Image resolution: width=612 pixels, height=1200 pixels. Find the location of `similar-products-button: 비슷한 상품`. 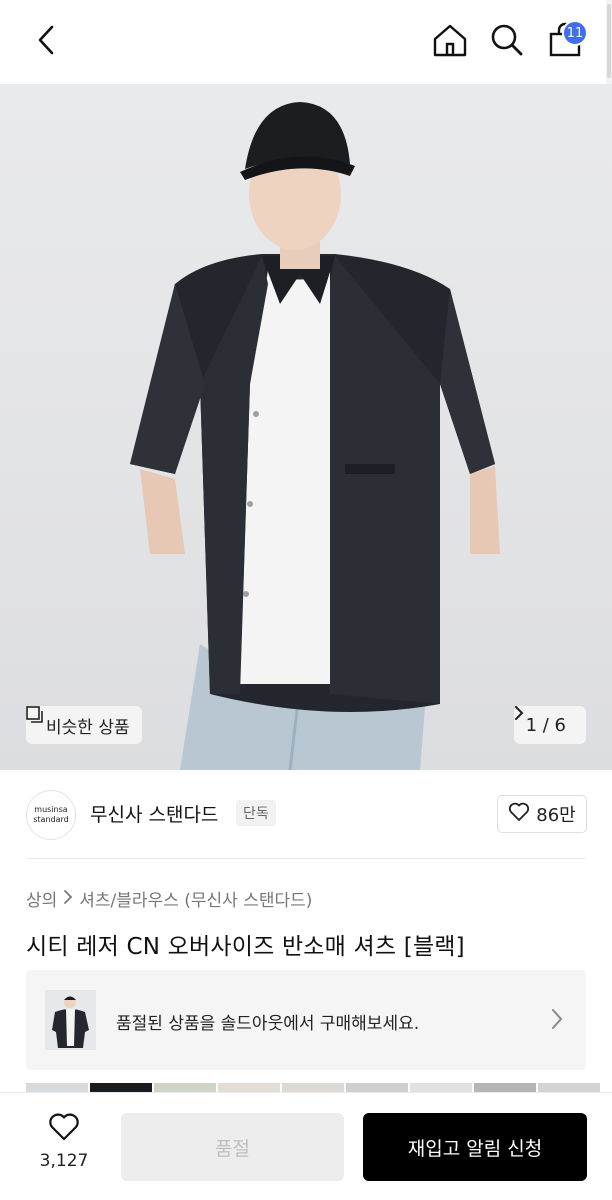

similar-products-button: 비슷한 상품 is located at coordinates (84, 725).